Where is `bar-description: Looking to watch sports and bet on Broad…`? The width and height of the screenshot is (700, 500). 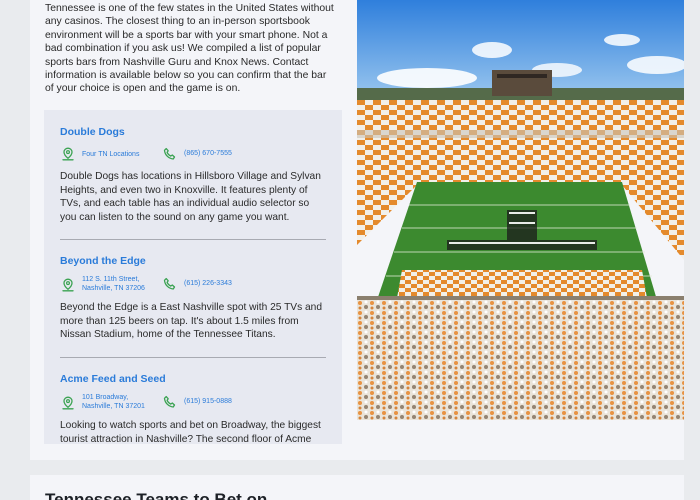
bar-description: Looking to watch sports and bet on Broad… is located at coordinates (190, 432).